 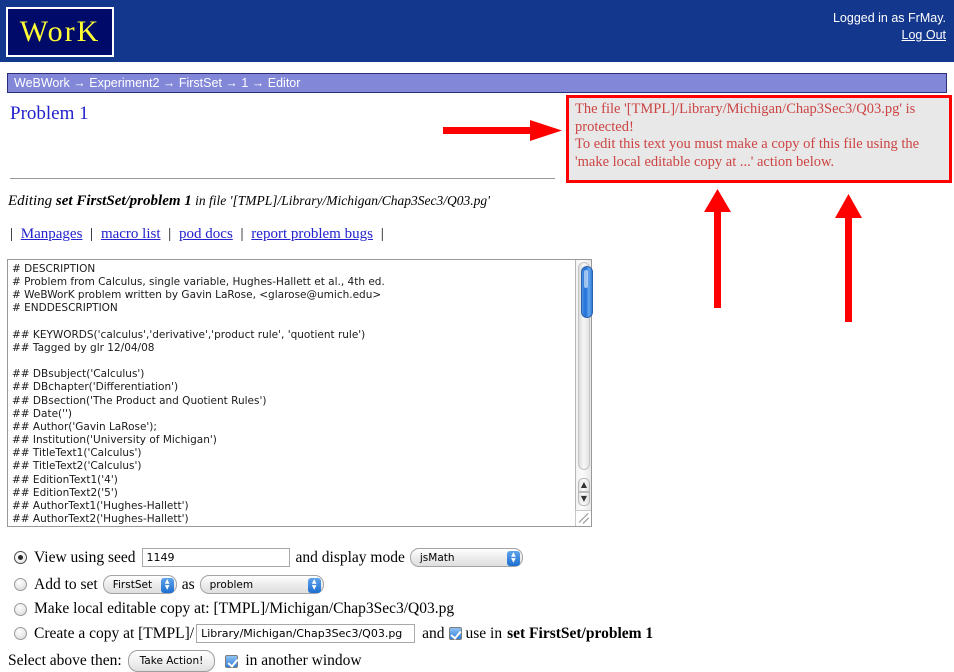 I want to click on link-manpages: Manpages, so click(x=52, y=234).